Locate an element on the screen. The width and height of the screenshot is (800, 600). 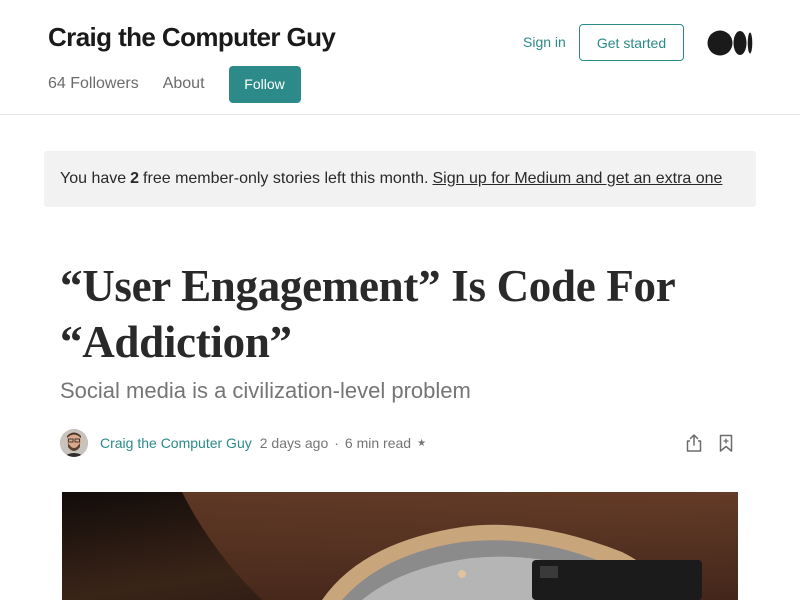
bookmark-icon is located at coordinates (726, 443).